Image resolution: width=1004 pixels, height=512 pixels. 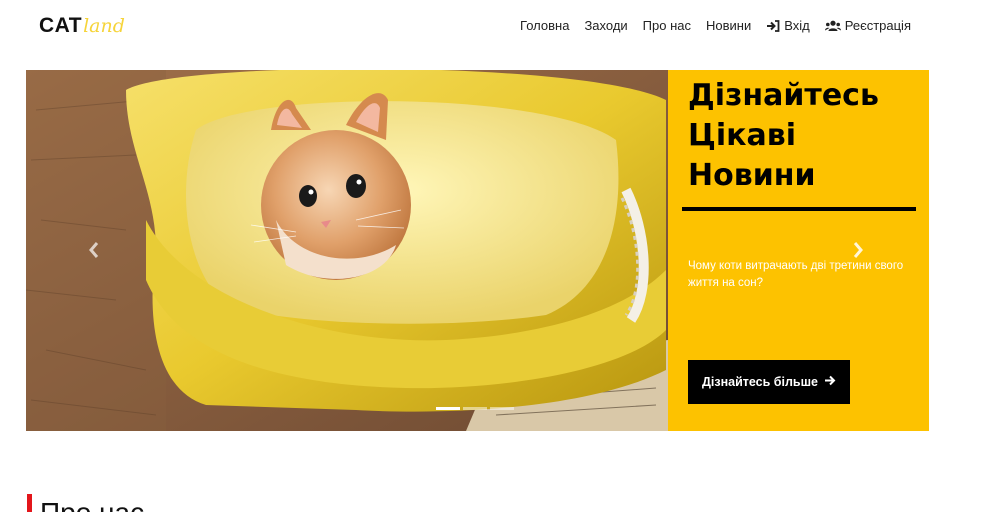 What do you see at coordinates (830, 382) in the screenshot?
I see `arrow-right-icon` at bounding box center [830, 382].